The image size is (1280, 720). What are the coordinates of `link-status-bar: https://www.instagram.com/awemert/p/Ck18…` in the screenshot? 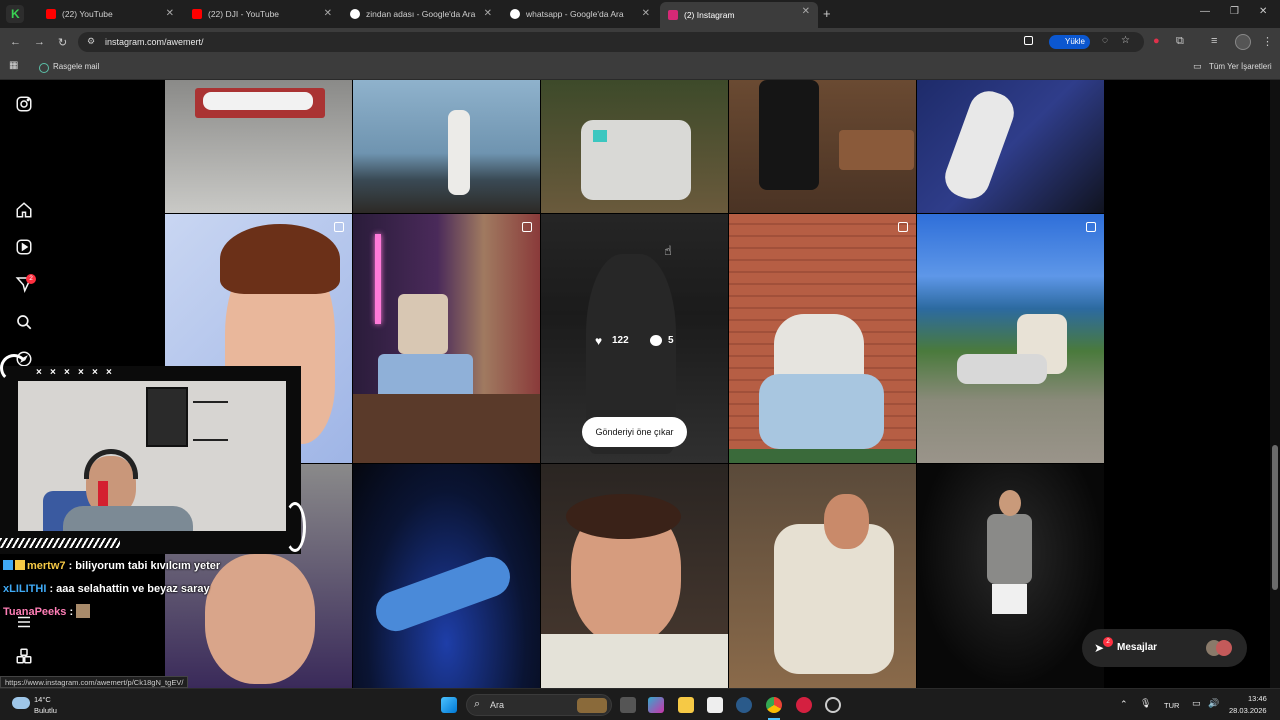 It's located at (94, 682).